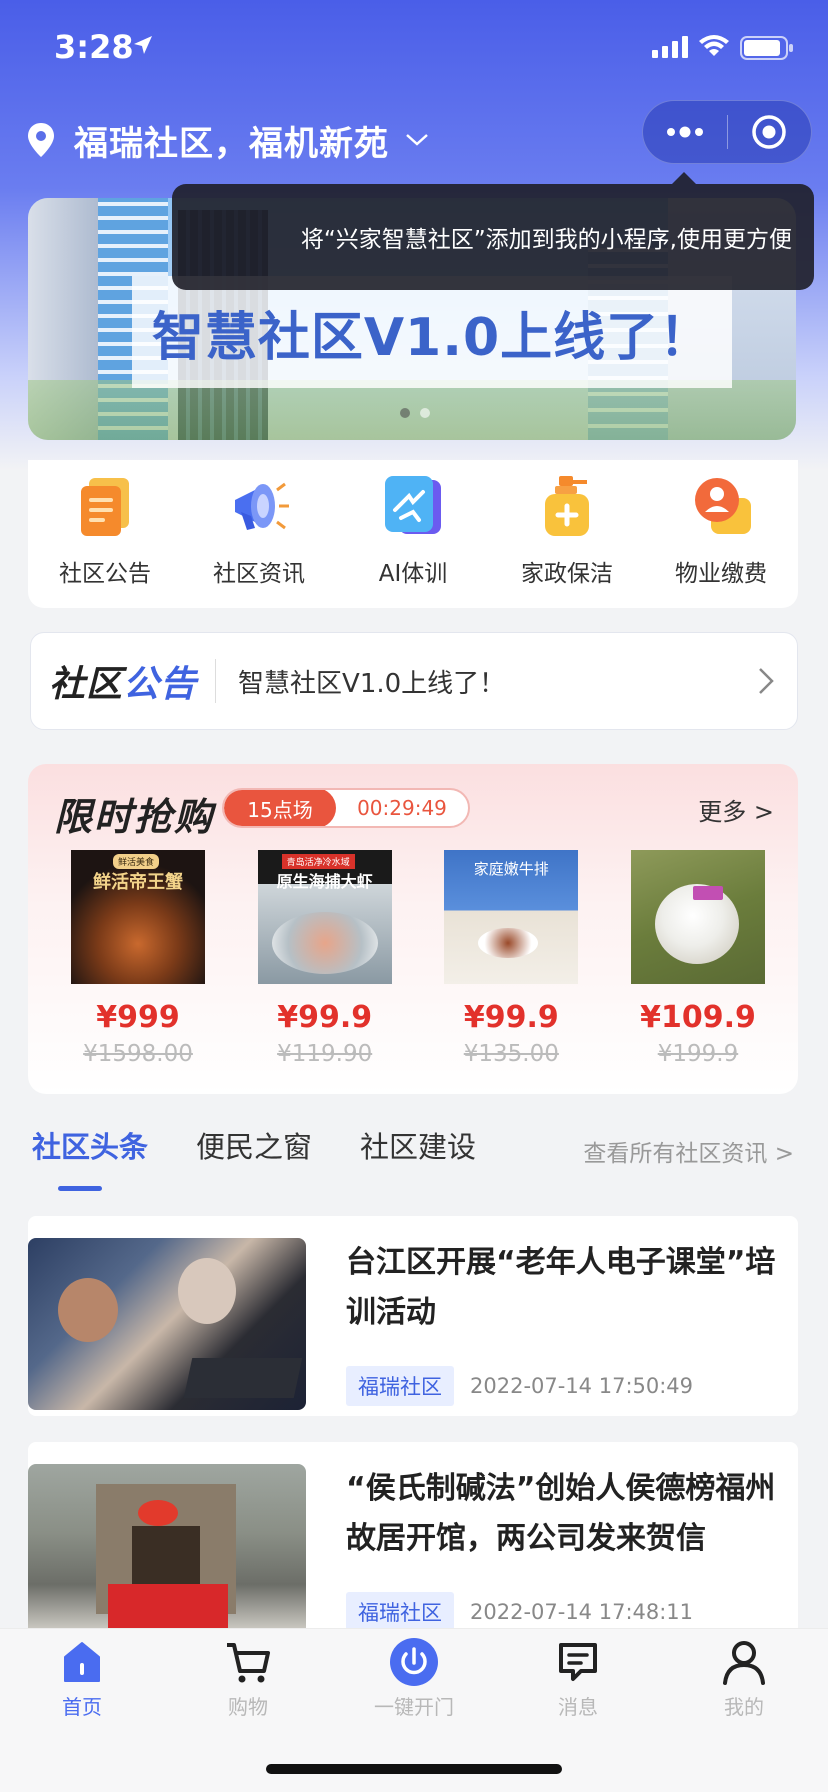 This screenshot has width=828, height=1792. What do you see at coordinates (82, 1678) in the screenshot?
I see `nav-home: 首页` at bounding box center [82, 1678].